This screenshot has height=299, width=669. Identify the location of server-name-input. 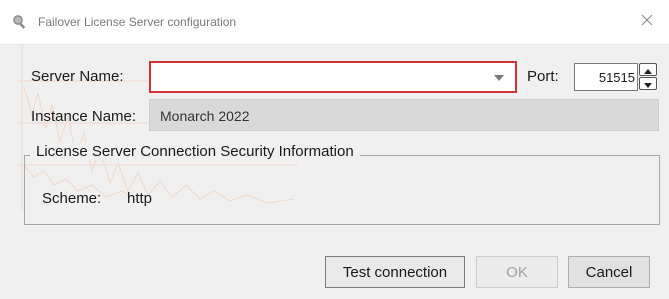
(319, 78).